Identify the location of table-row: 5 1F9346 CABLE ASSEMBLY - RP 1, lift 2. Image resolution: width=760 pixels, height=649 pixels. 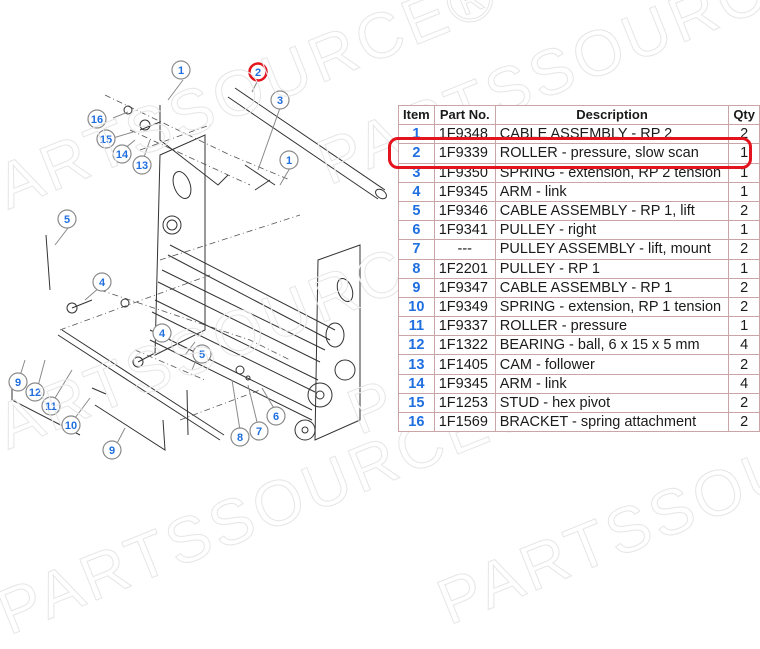
(579, 211).